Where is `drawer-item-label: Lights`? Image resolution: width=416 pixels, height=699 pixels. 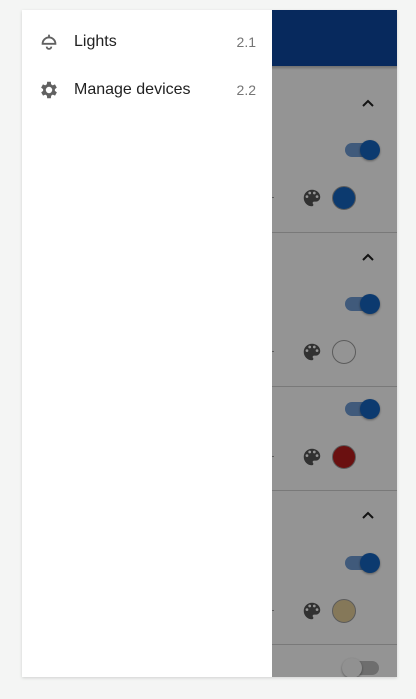
drawer-item-label: Lights is located at coordinates (95, 41).